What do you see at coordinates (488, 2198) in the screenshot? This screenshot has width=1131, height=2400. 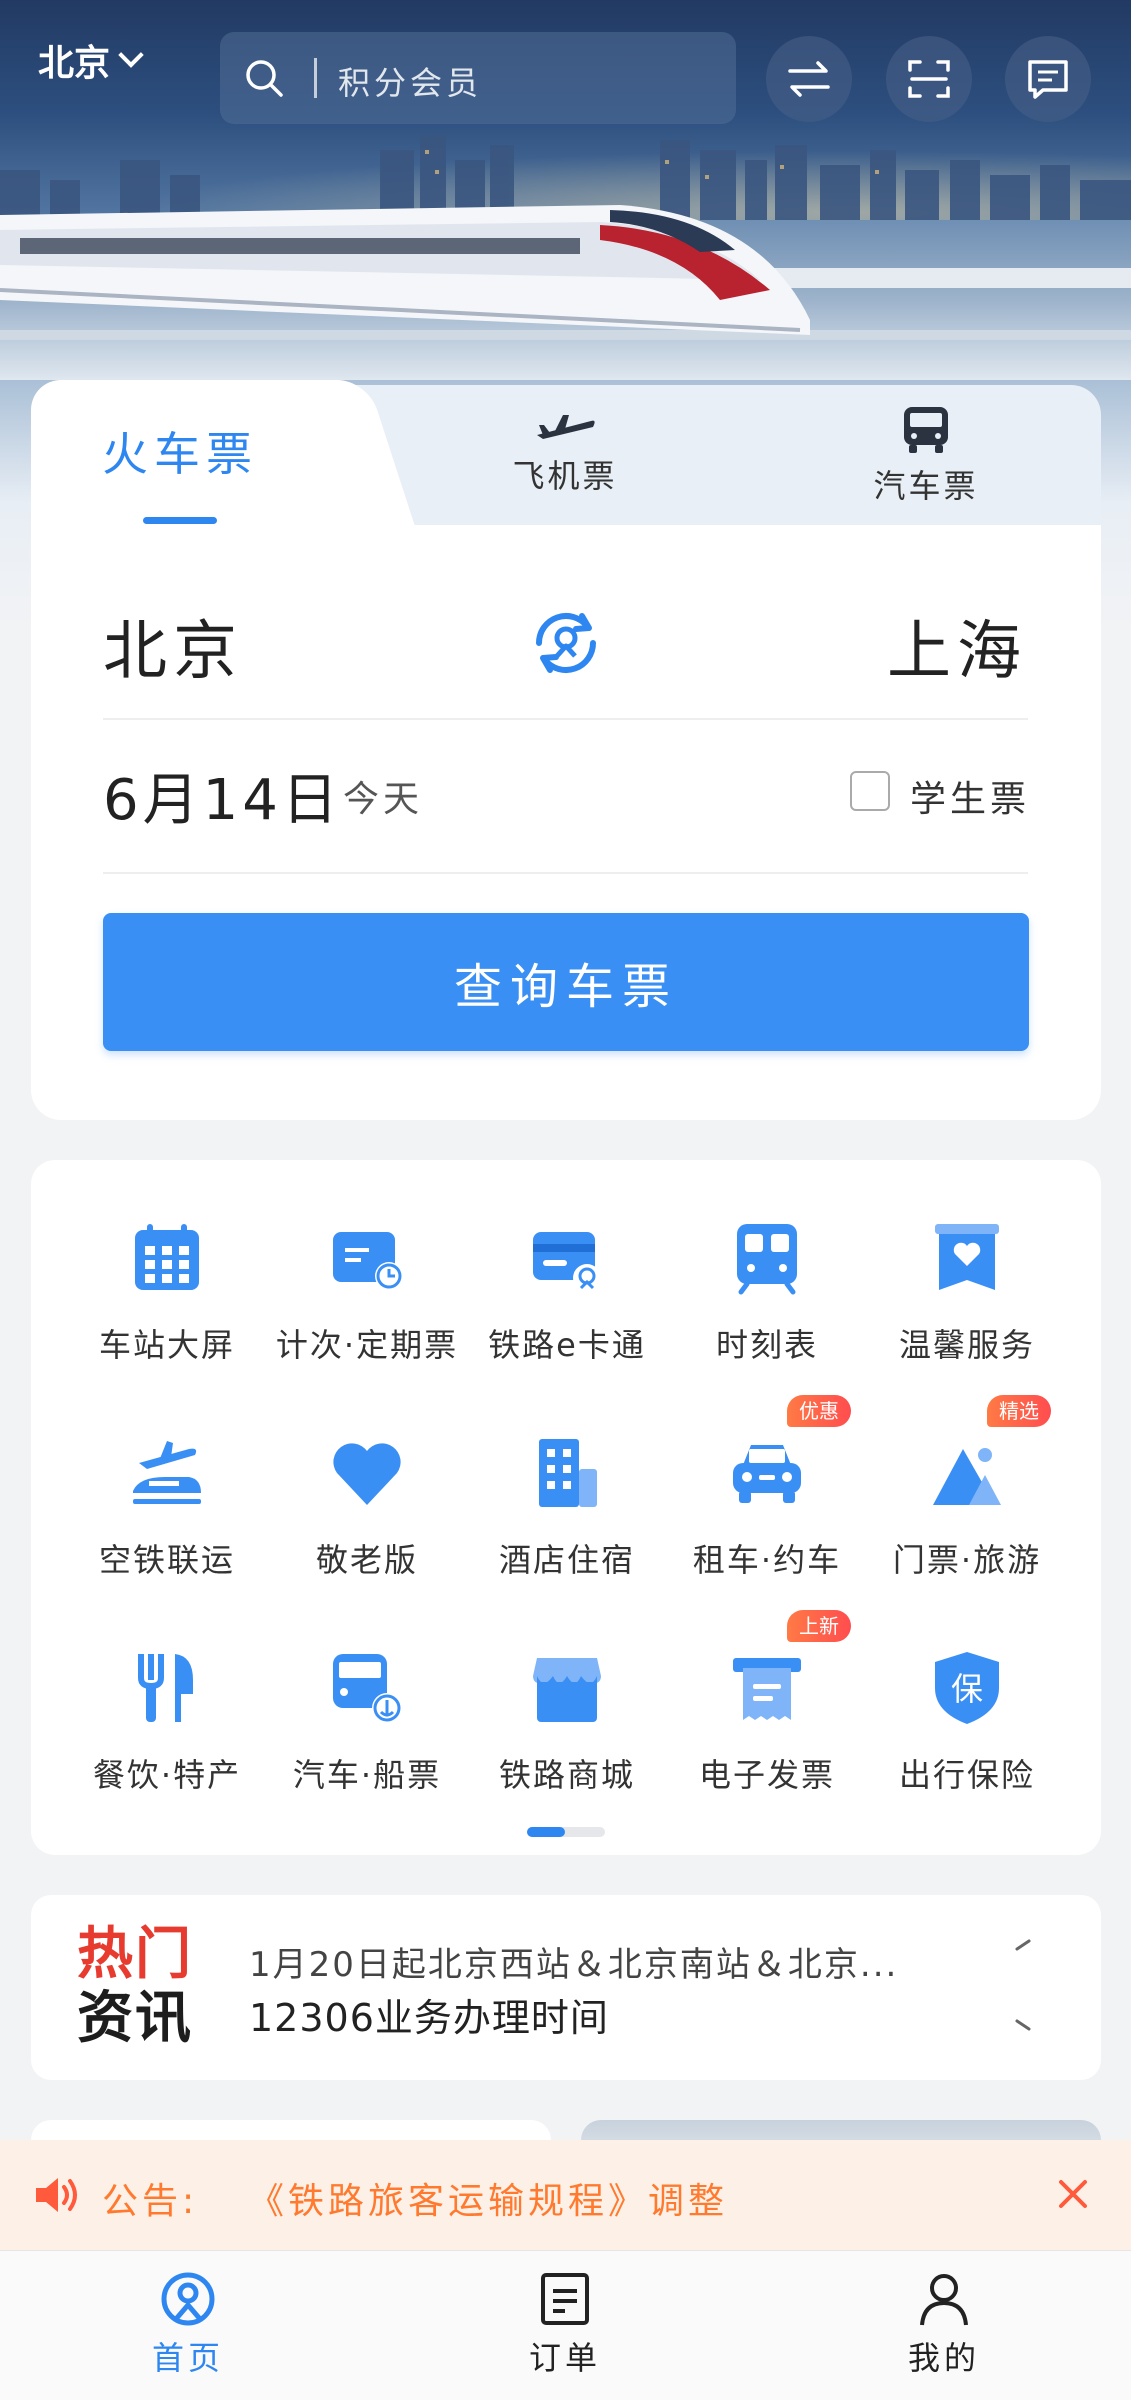 I see `announcement-text: 《铁路旅客运输规程》调整` at bounding box center [488, 2198].